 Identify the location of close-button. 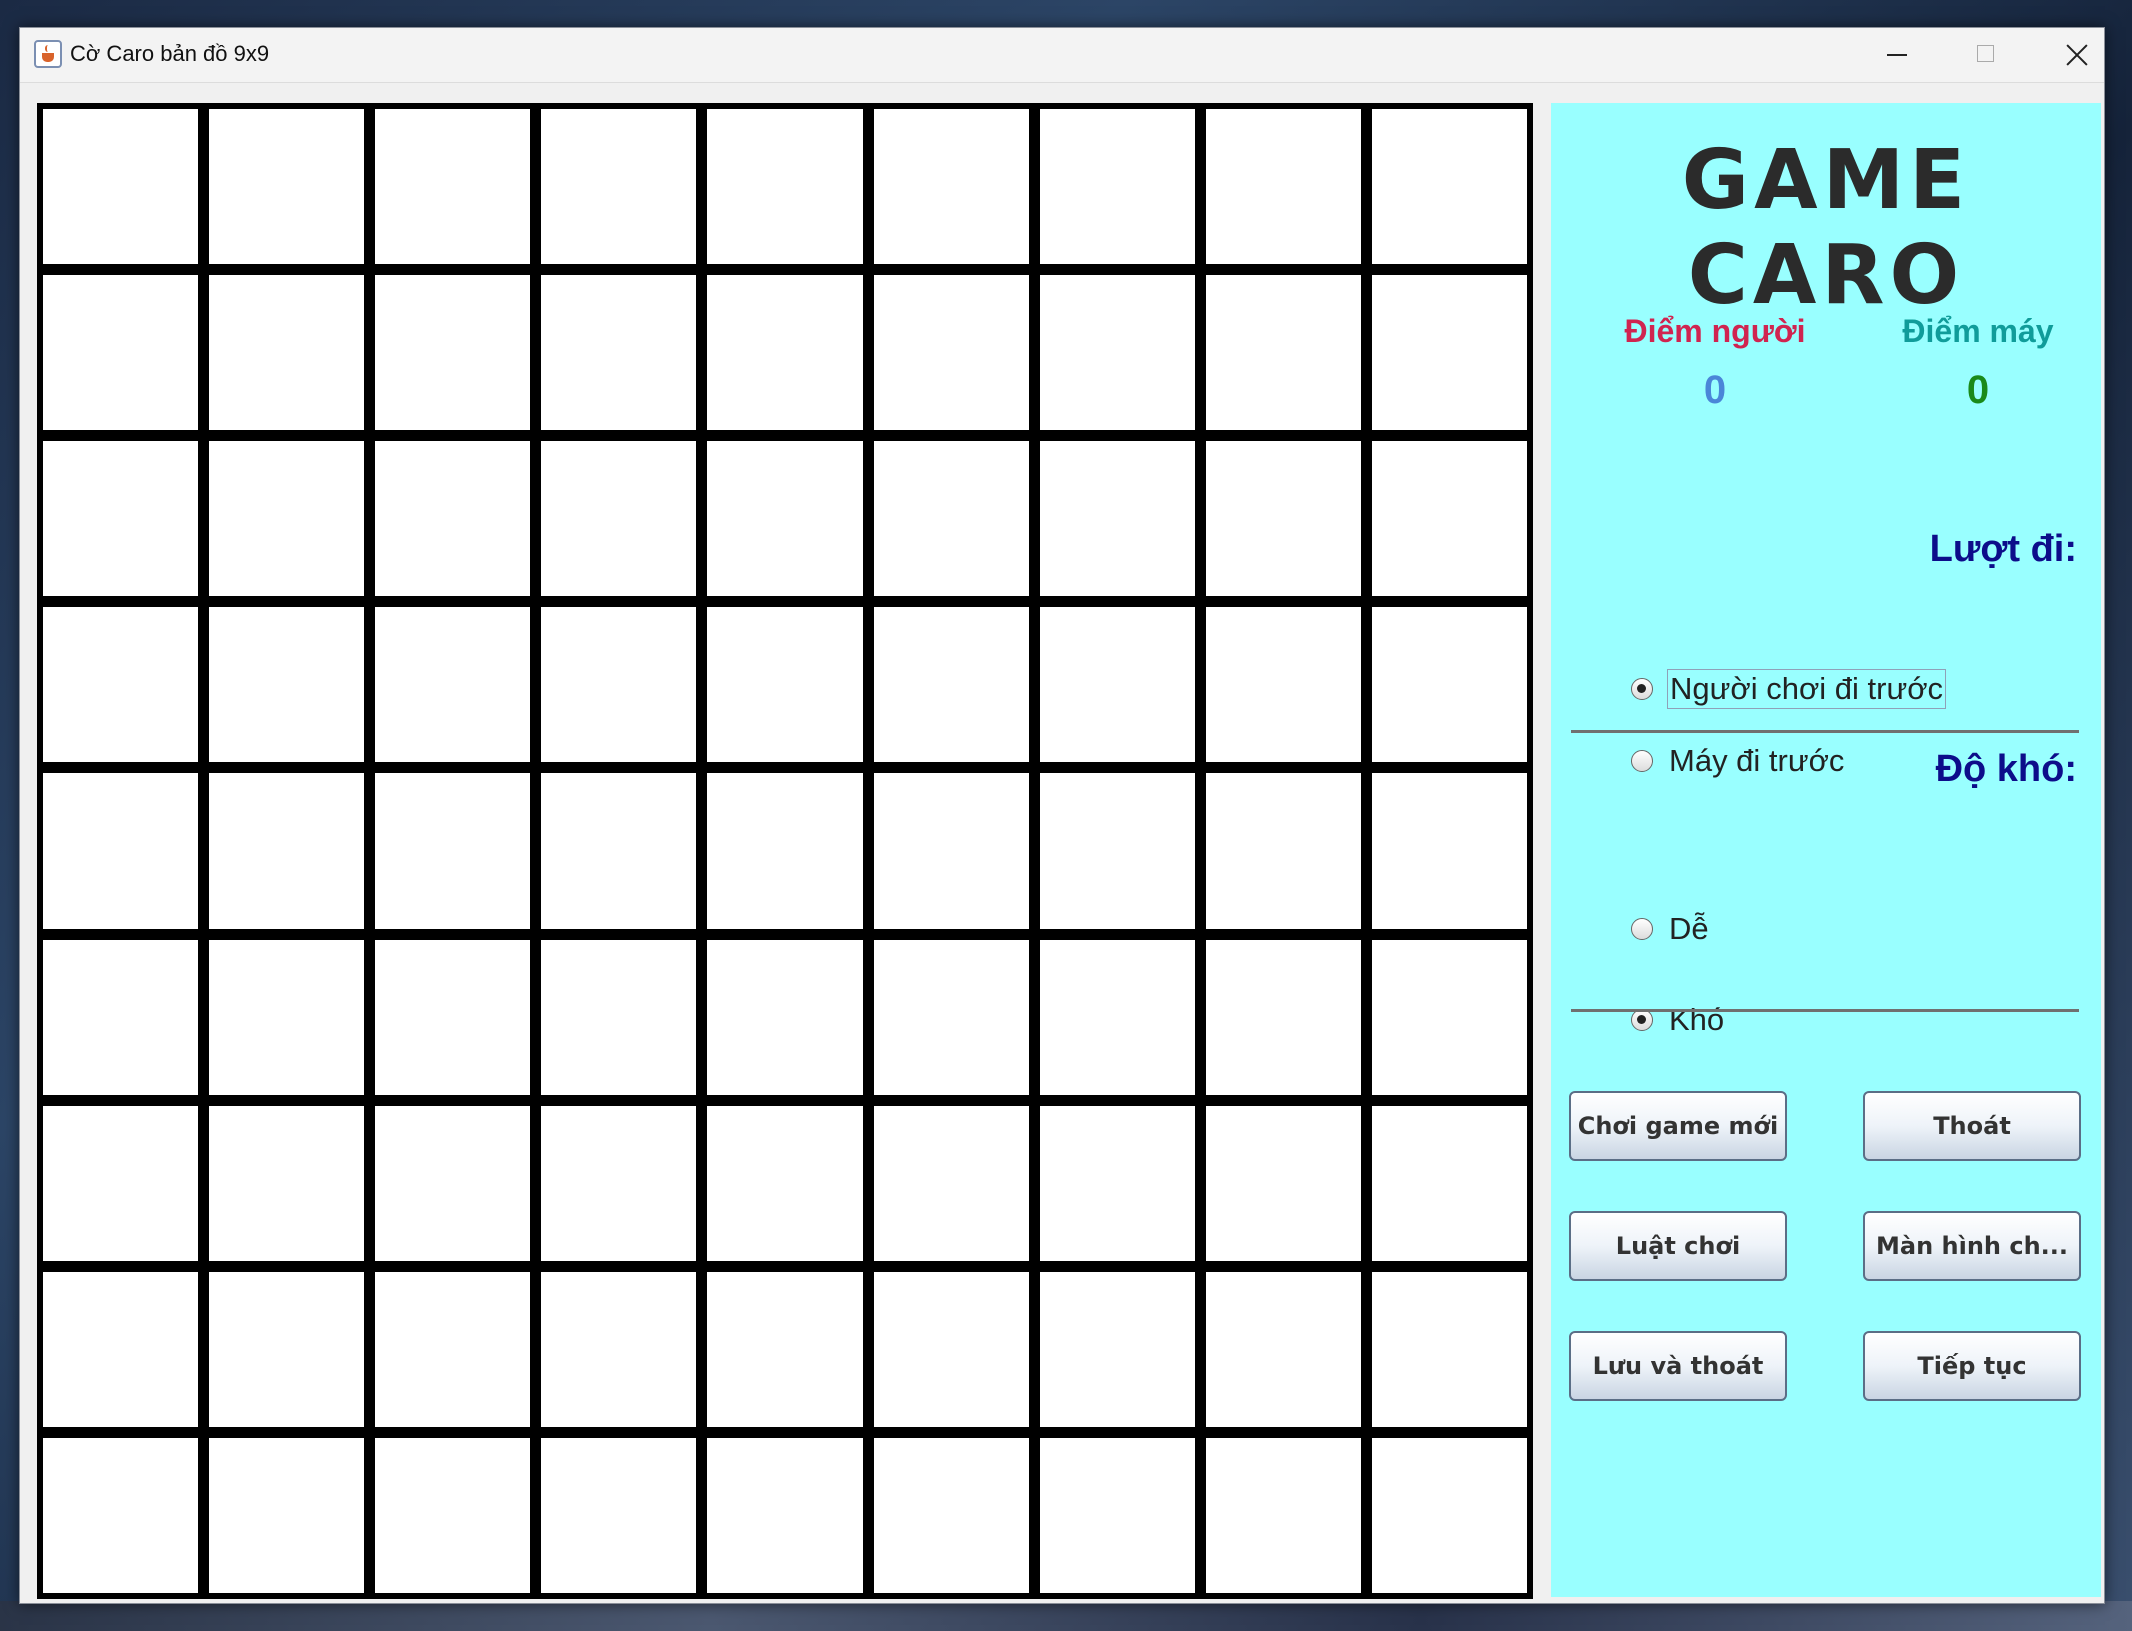
(2075, 55).